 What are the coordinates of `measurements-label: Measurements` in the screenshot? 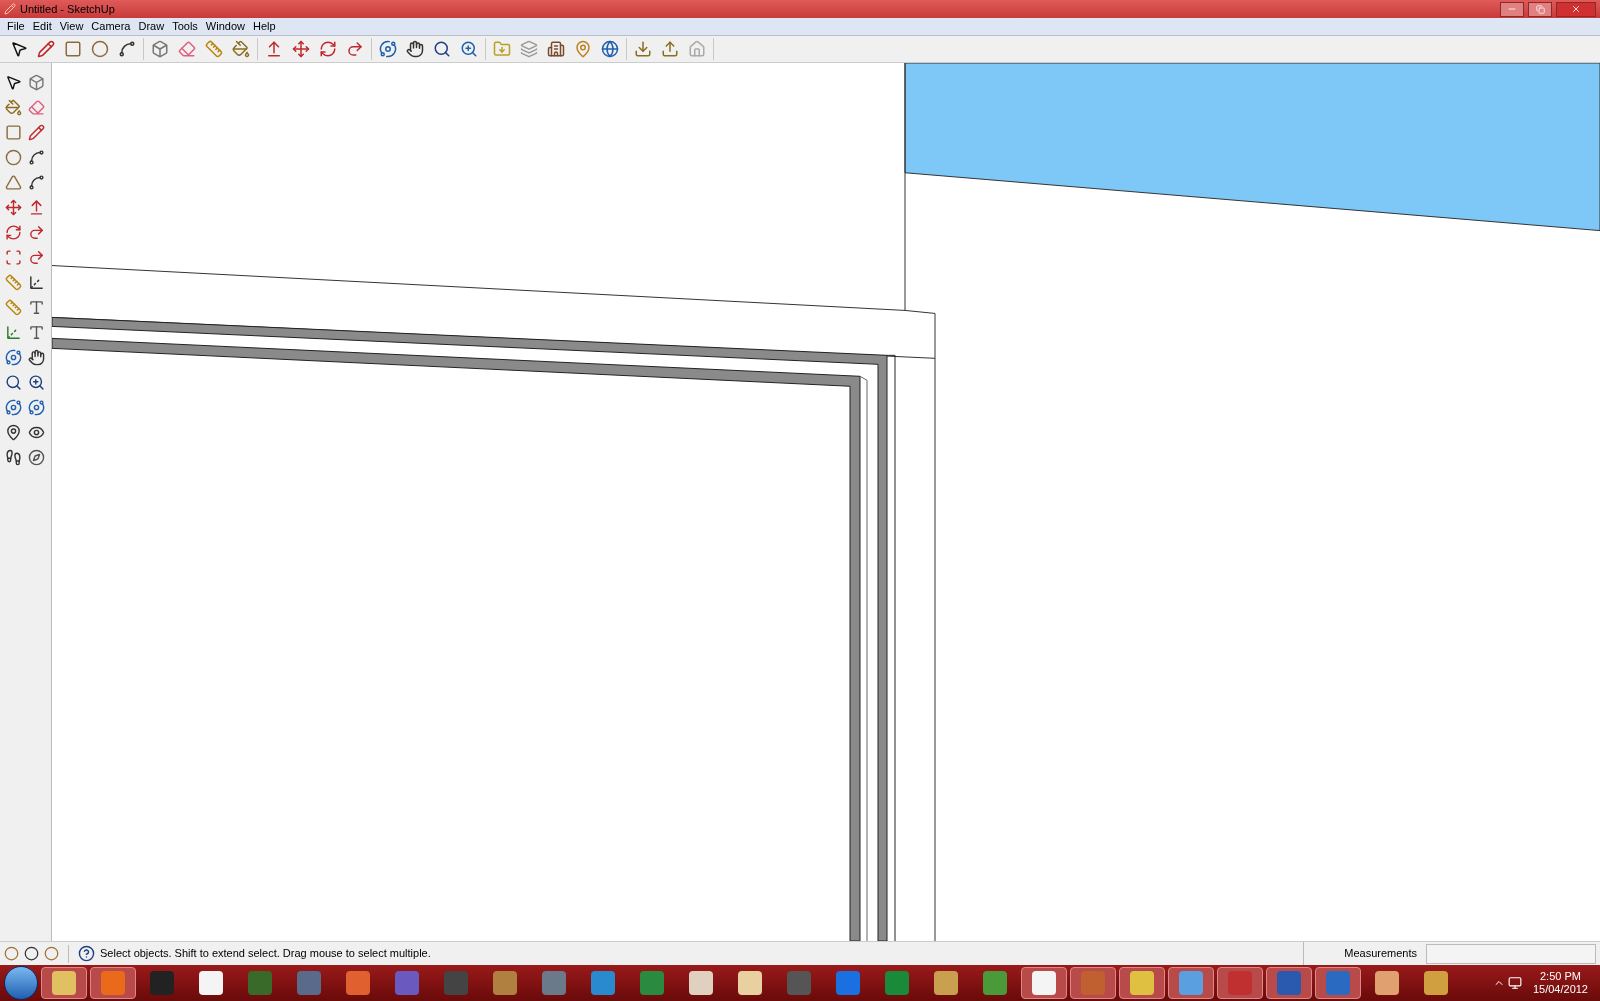 It's located at (1380, 954).